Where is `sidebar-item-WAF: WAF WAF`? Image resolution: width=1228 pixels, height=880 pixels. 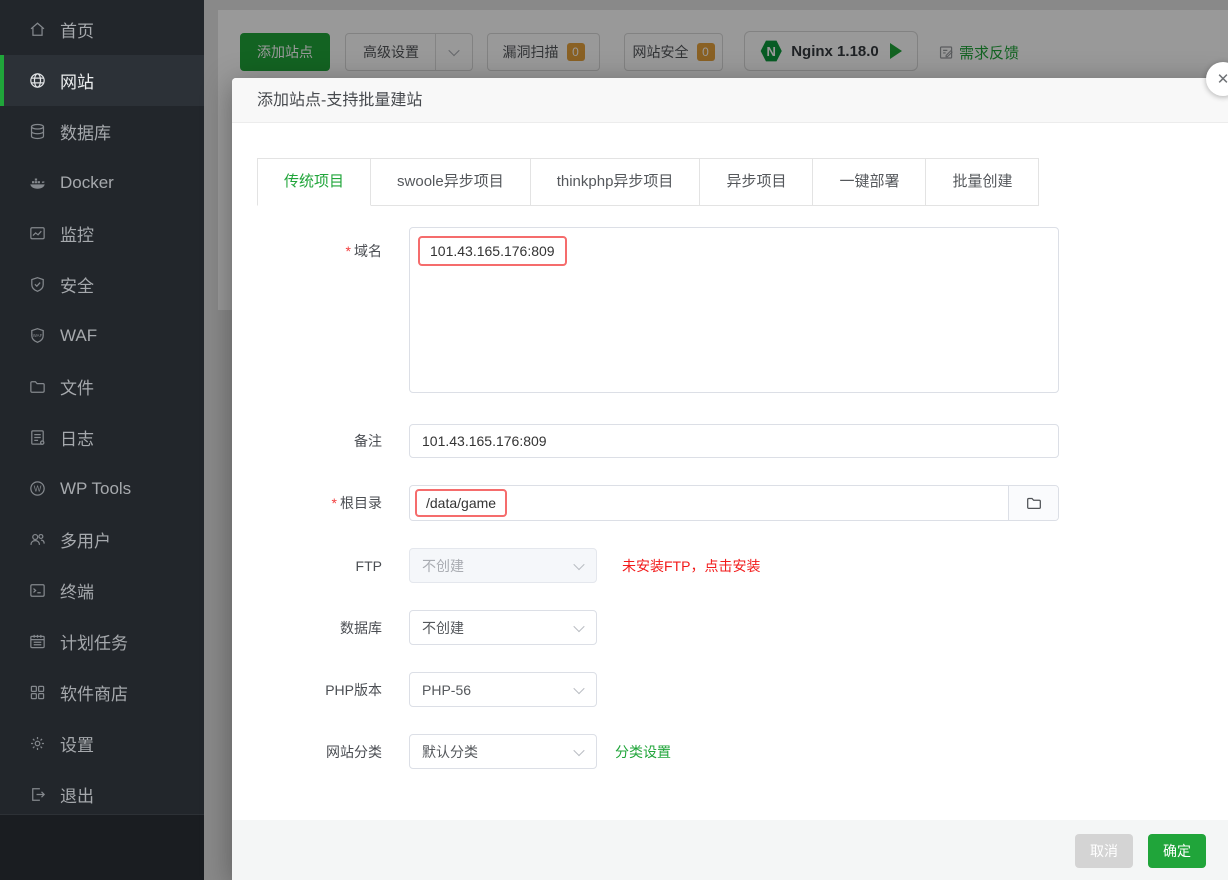
sidebar-item-WAF: WAF WAF is located at coordinates (102, 335).